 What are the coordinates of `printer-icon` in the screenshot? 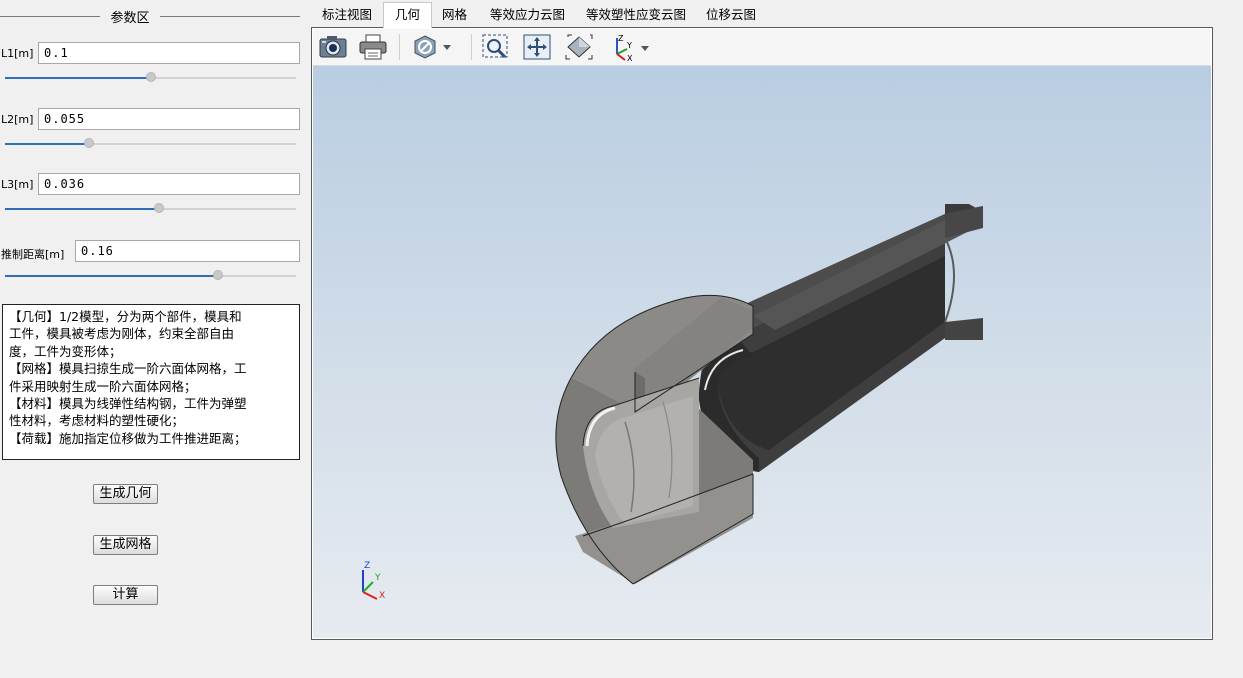 It's located at (373, 47).